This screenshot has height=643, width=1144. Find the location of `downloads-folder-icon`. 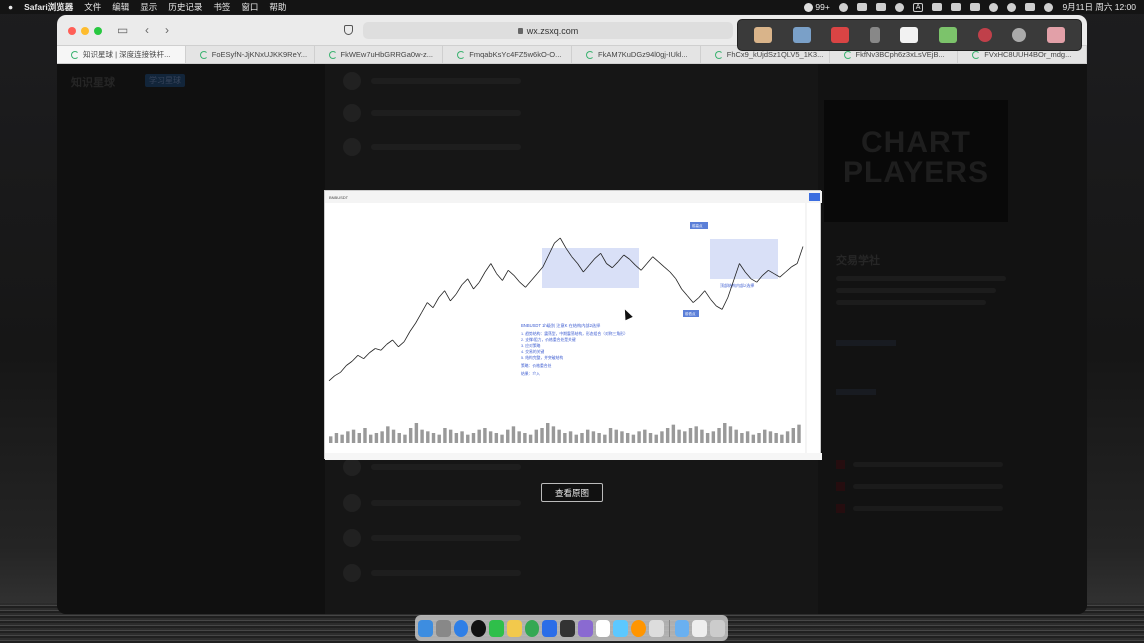

downloads-folder-icon is located at coordinates (682, 628).